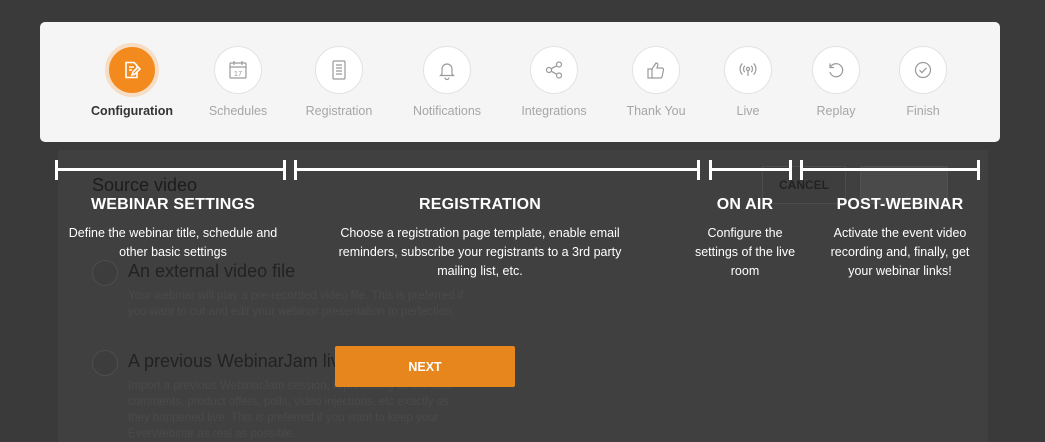 Image resolution: width=1045 pixels, height=442 pixels. What do you see at coordinates (923, 111) in the screenshot?
I see `step-label: Finish` at bounding box center [923, 111].